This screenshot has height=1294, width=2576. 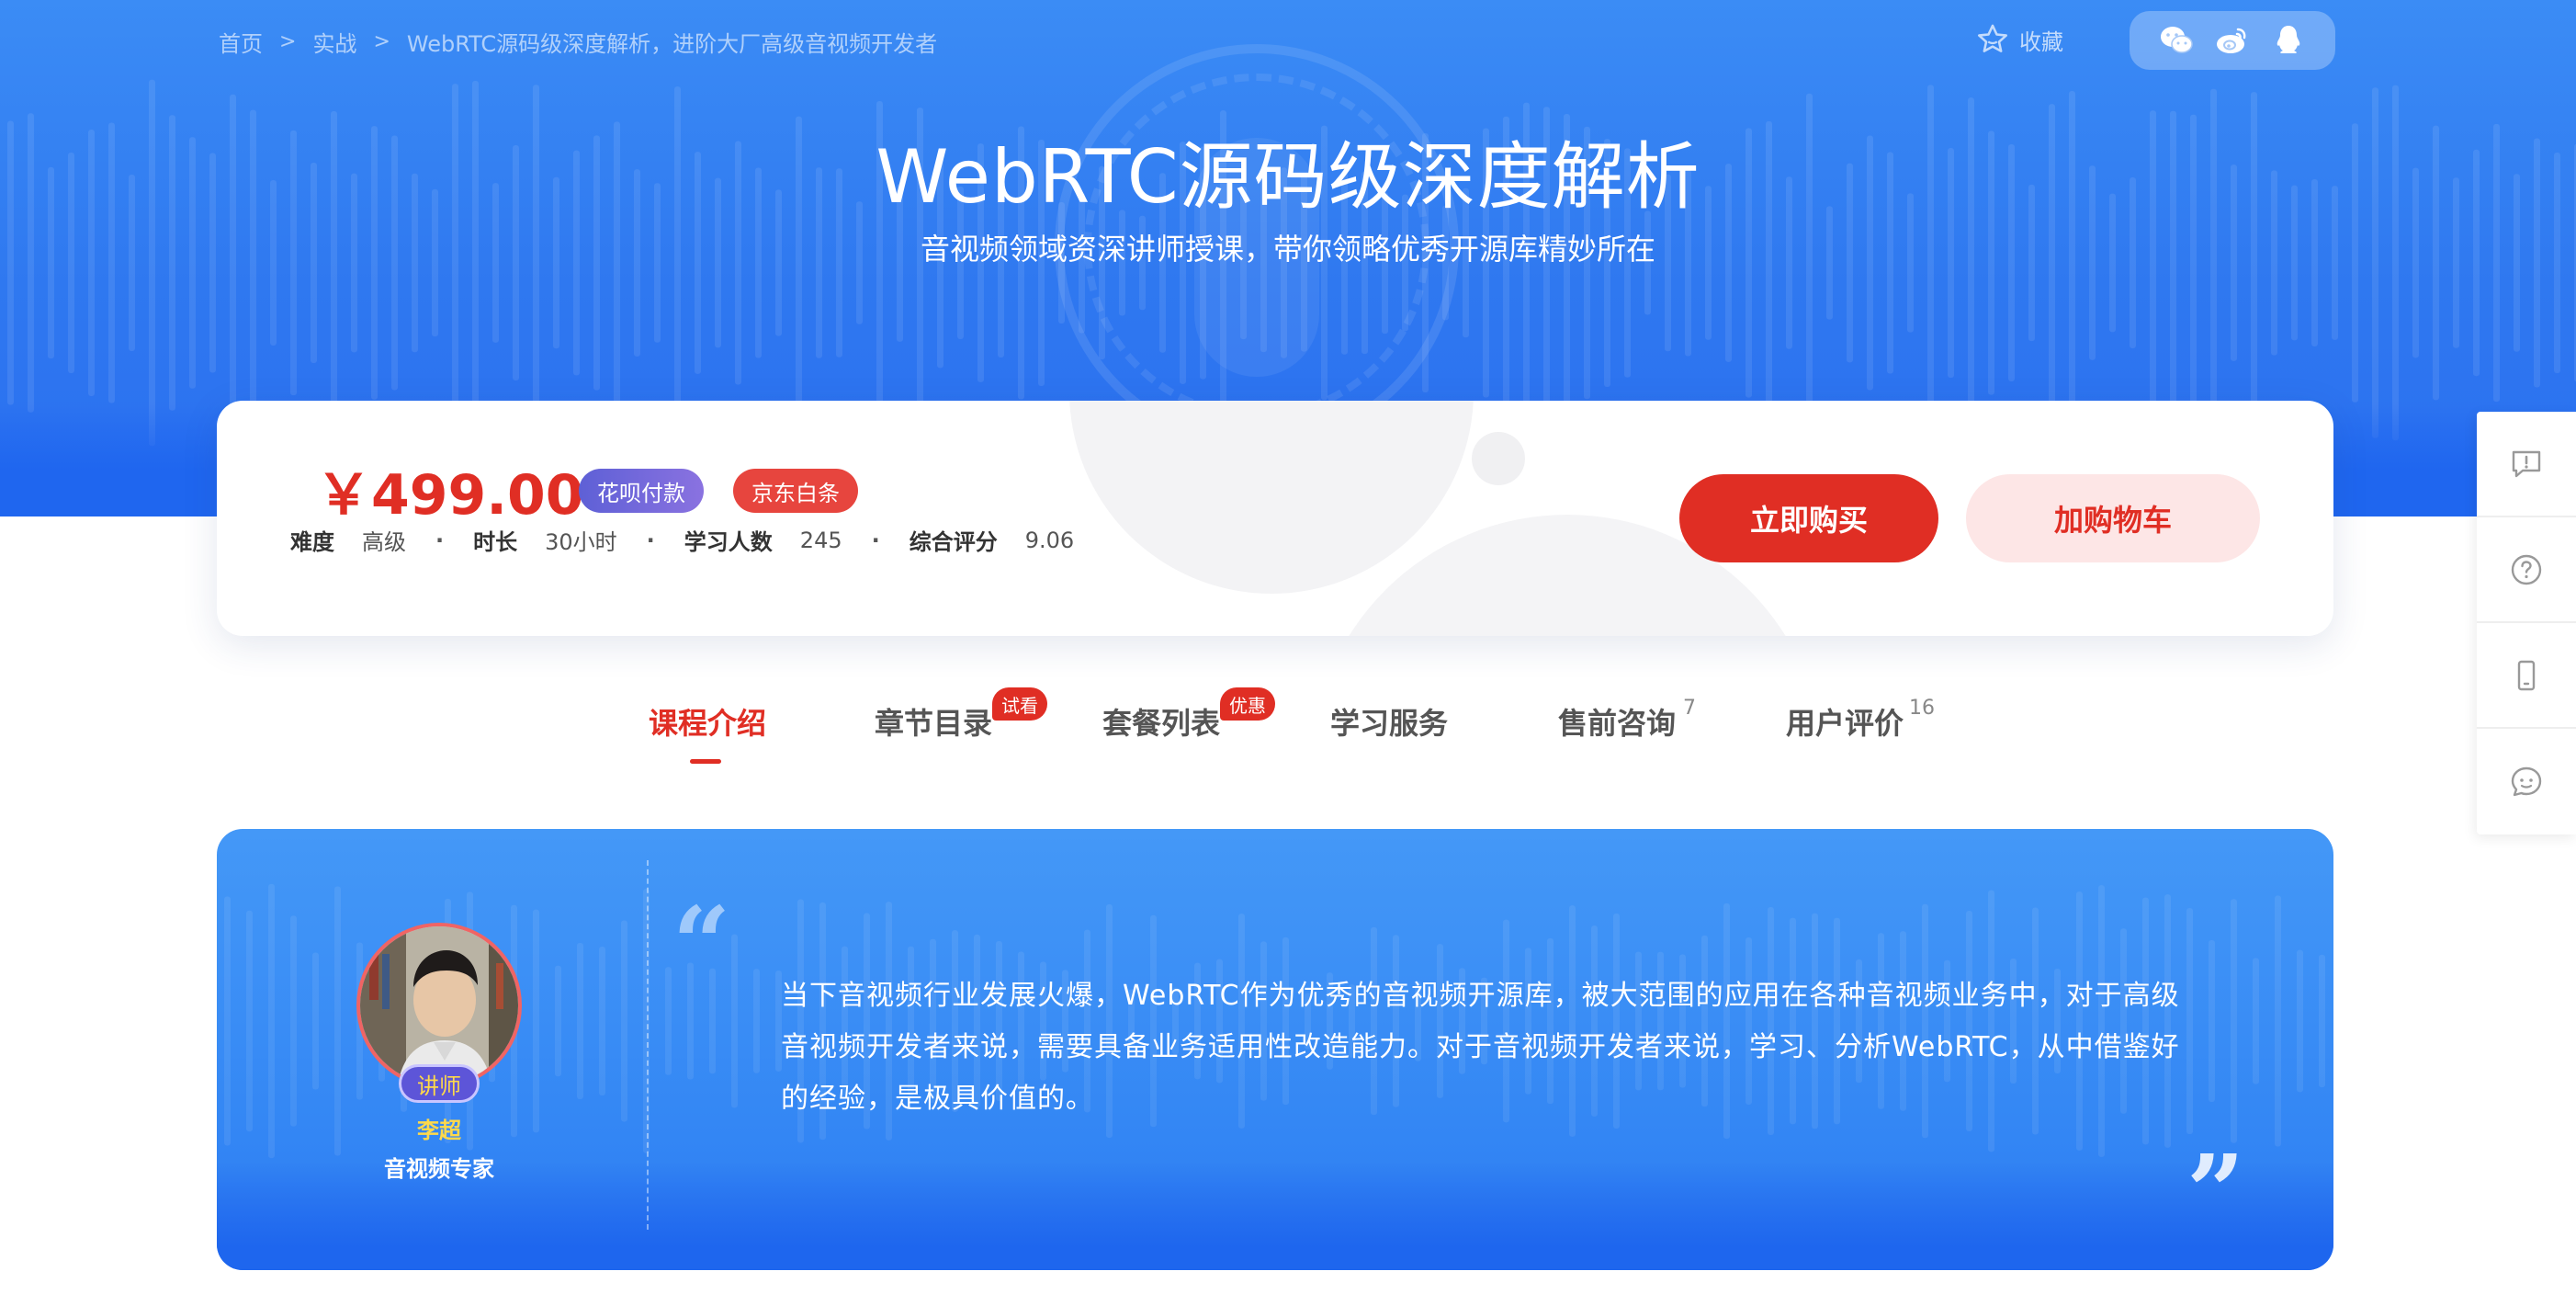 I want to click on course-subtitle: 音视频领域资深讲师授课，带你领略优秀开源库精妙所在, so click(x=1287, y=250).